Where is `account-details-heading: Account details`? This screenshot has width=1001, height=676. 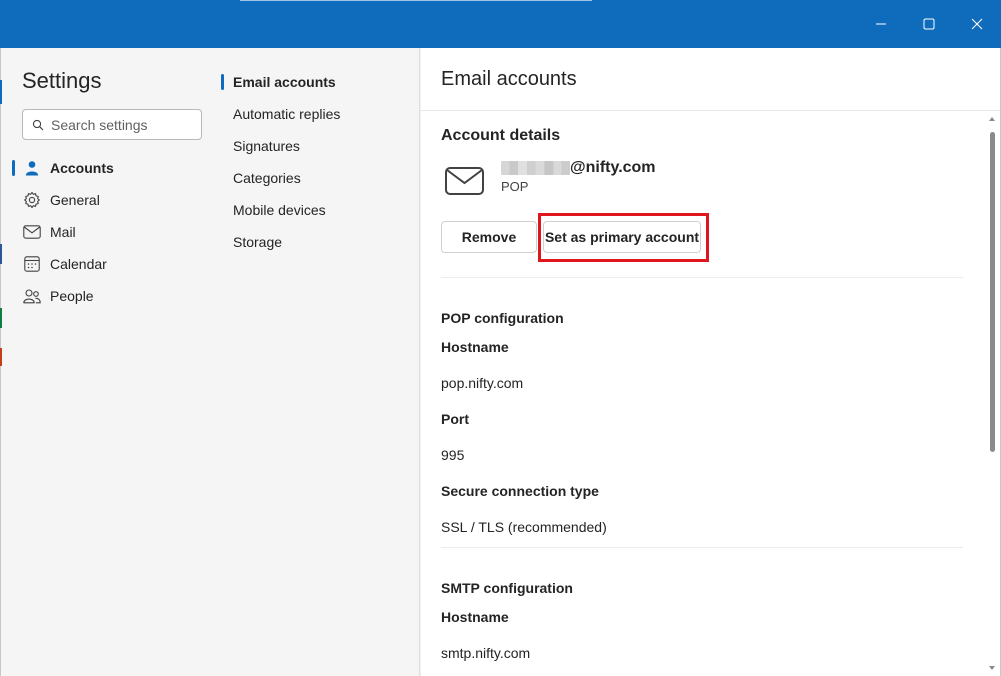 account-details-heading: Account details is located at coordinates (501, 135).